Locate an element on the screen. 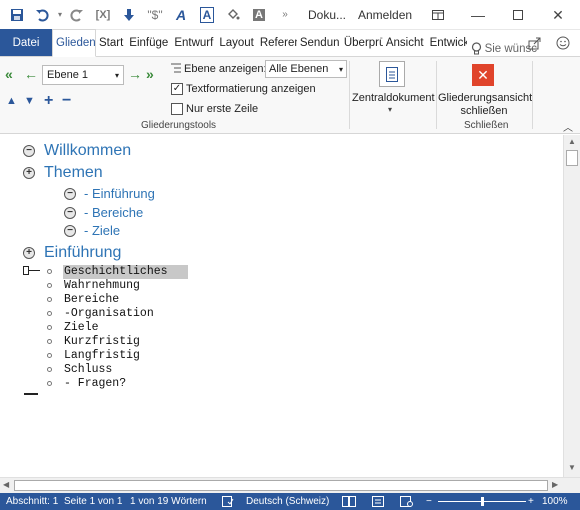 This screenshot has height=510, width=580. zoom-in-icon: + is located at coordinates (531, 501).